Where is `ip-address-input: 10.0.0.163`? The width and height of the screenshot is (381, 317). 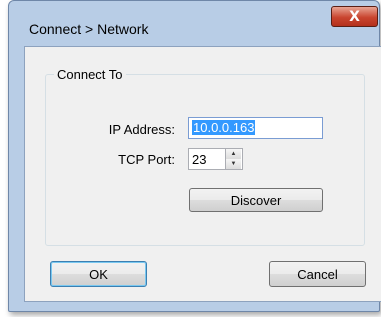 ip-address-input: 10.0.0.163 is located at coordinates (255, 128).